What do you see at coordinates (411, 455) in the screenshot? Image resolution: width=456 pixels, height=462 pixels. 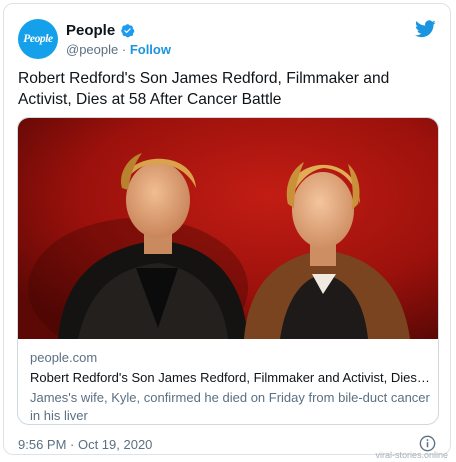 I see `watermark: viral-stories.online` at bounding box center [411, 455].